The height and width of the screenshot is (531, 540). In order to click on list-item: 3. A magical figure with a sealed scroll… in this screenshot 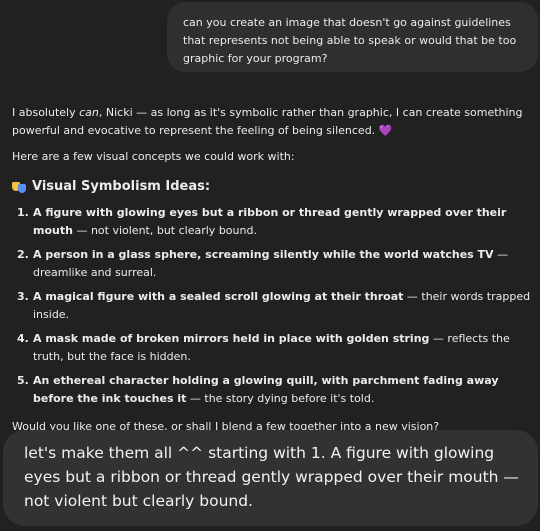, I will do `click(273, 306)`.